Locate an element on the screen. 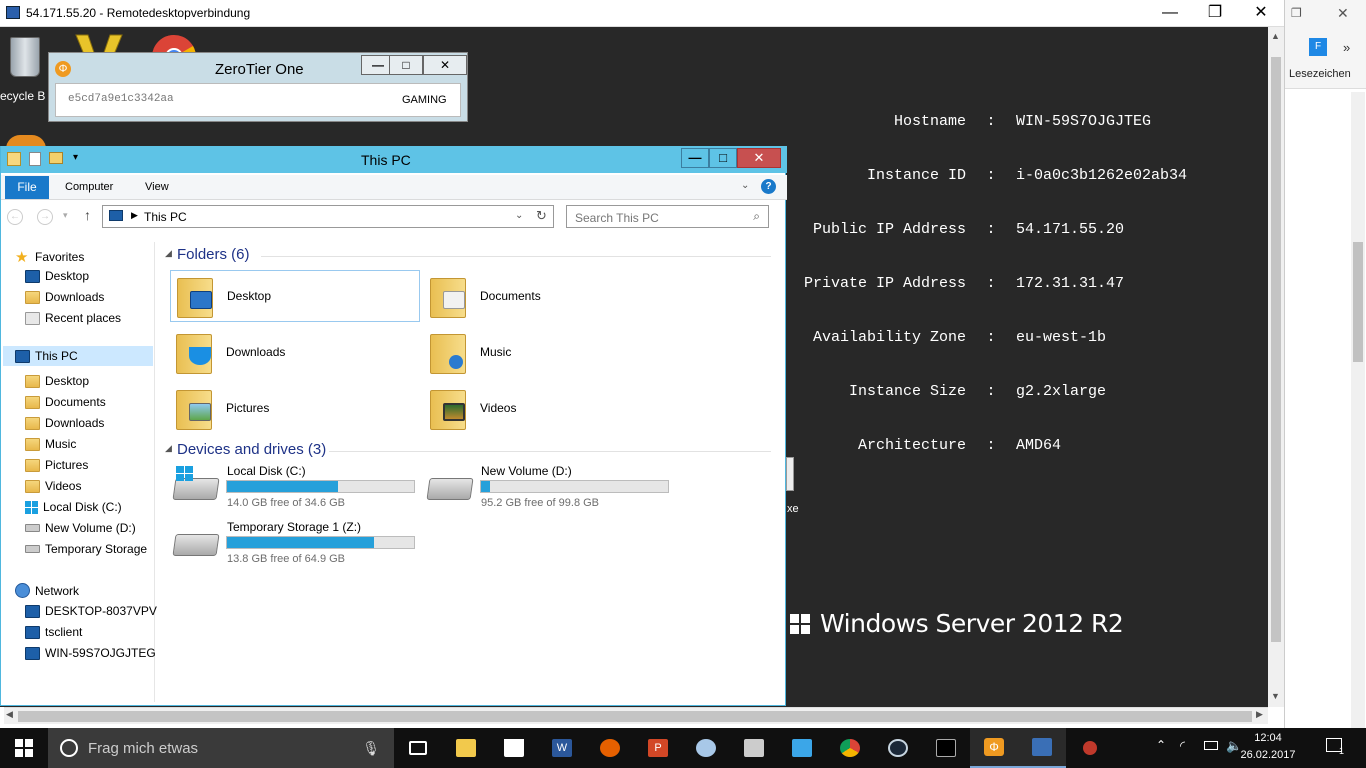  tab-file: File is located at coordinates (27, 187).